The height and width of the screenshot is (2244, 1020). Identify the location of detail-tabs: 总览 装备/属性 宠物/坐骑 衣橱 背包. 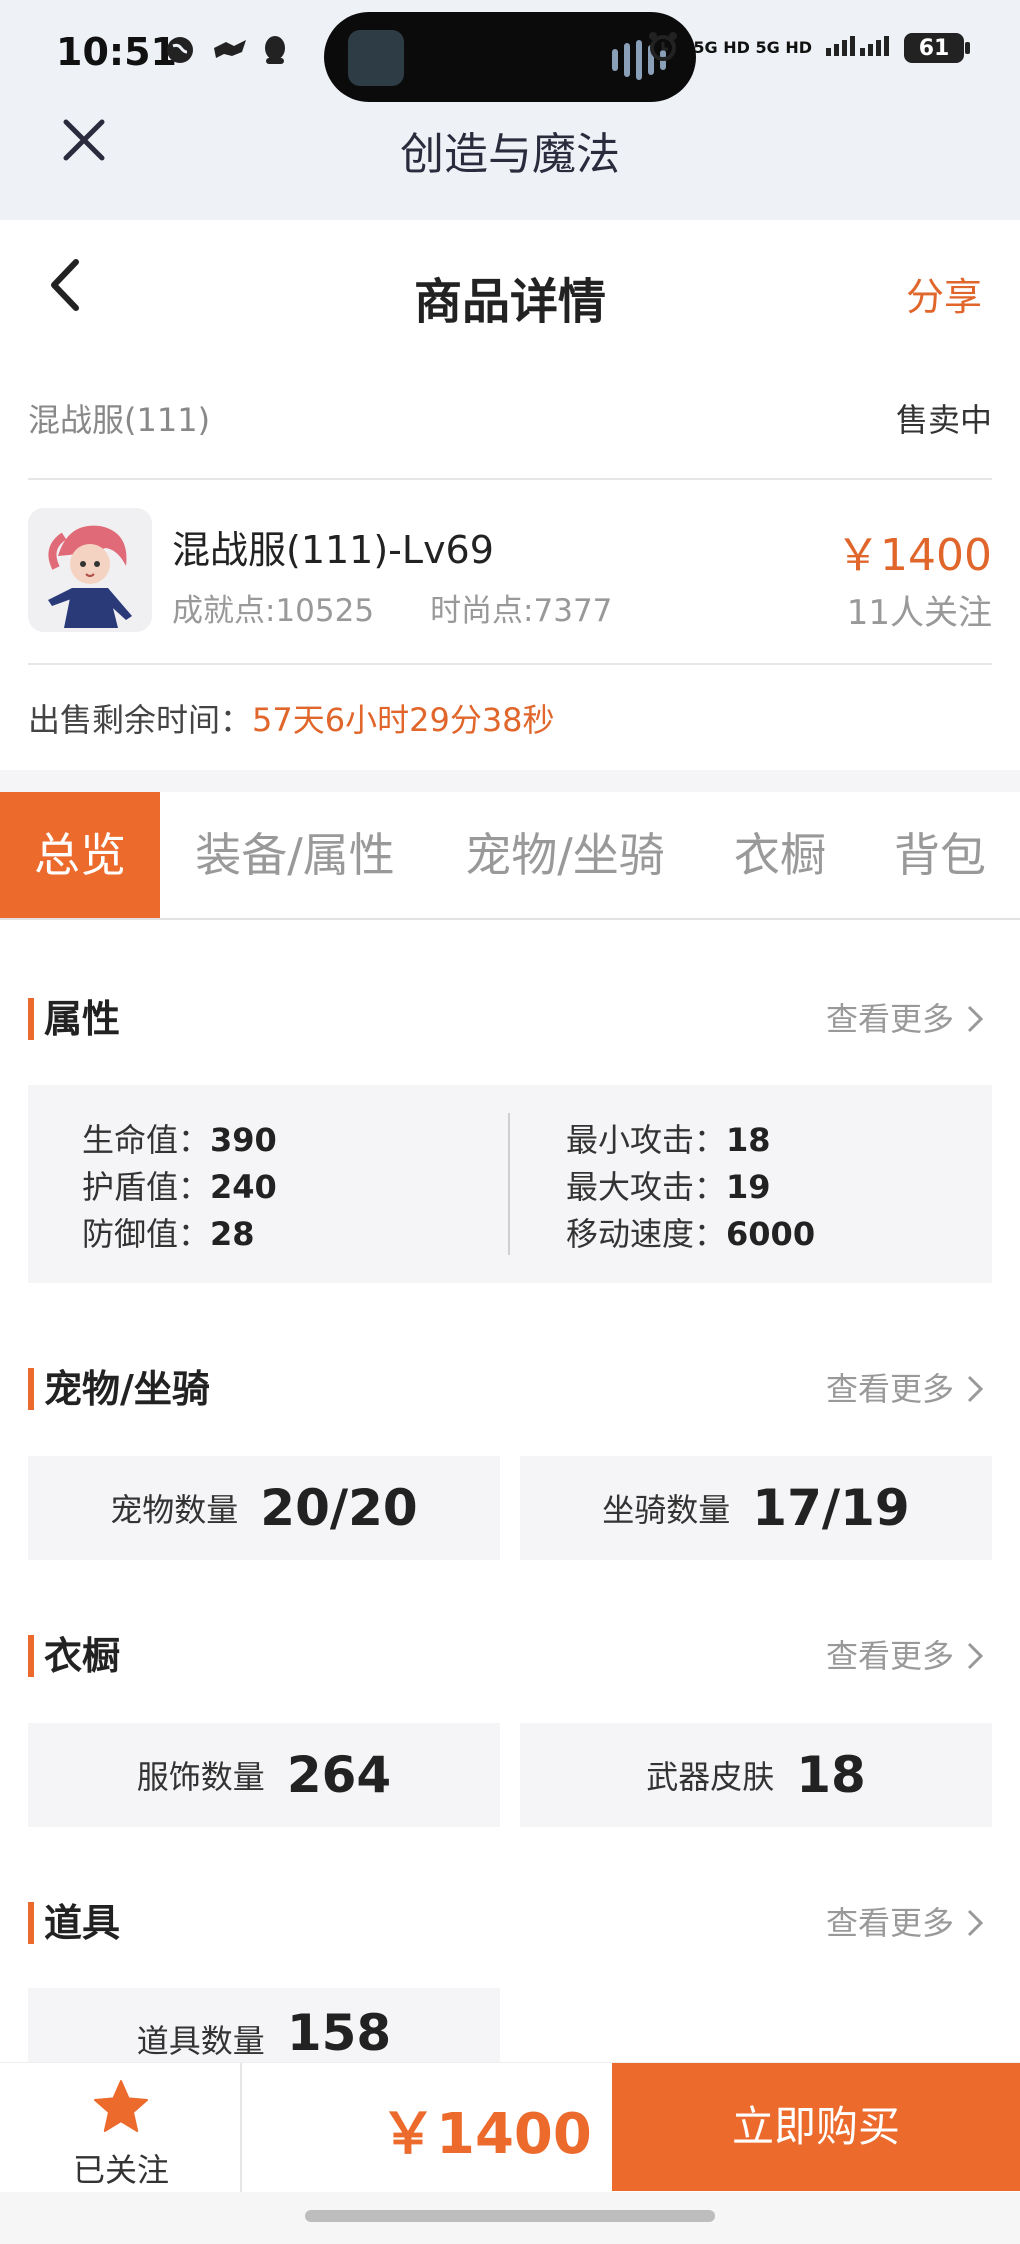
(510, 856).